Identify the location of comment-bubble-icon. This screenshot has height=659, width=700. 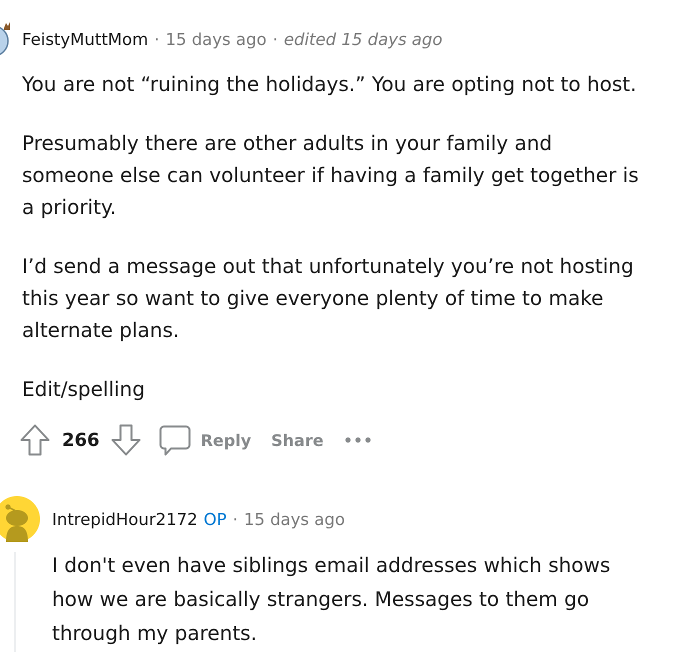
(174, 440).